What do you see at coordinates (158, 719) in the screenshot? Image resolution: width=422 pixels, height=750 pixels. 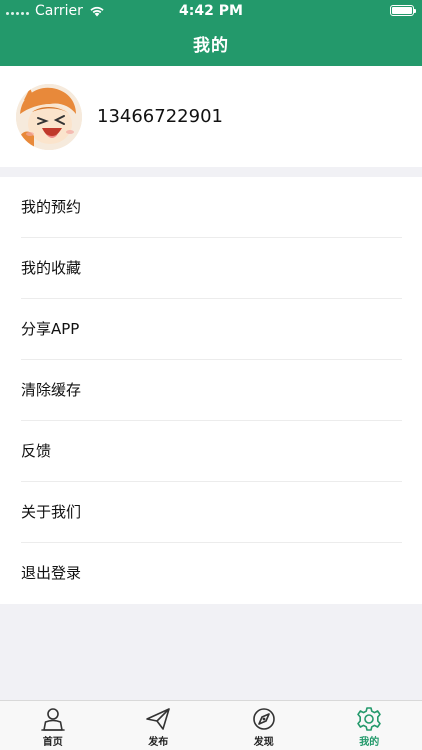 I see `paper-plane-icon` at bounding box center [158, 719].